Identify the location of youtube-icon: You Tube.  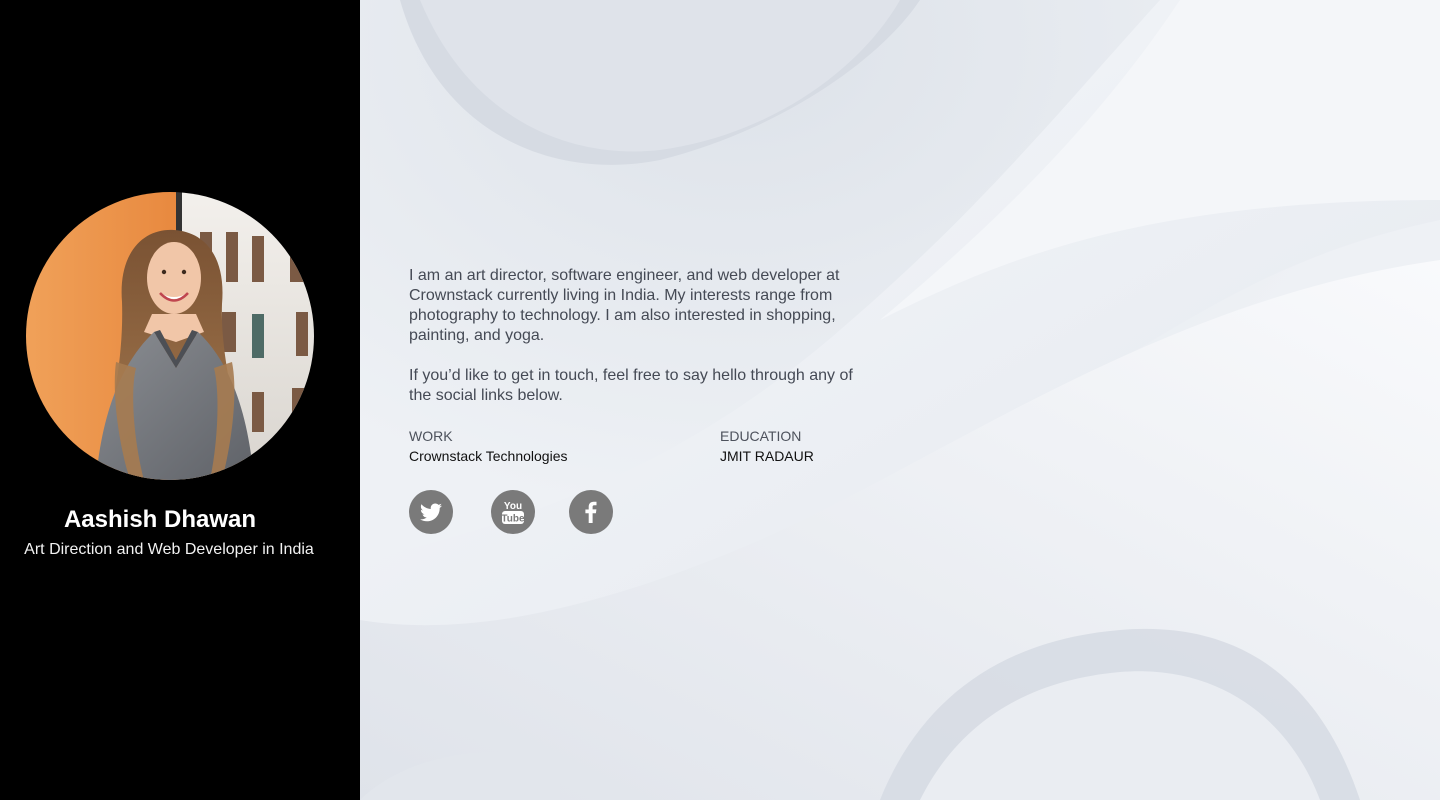
(513, 513).